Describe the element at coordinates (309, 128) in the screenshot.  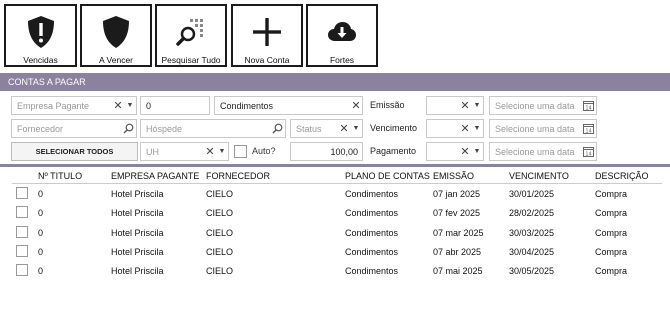
I see `status-placeholder: Status` at that location.